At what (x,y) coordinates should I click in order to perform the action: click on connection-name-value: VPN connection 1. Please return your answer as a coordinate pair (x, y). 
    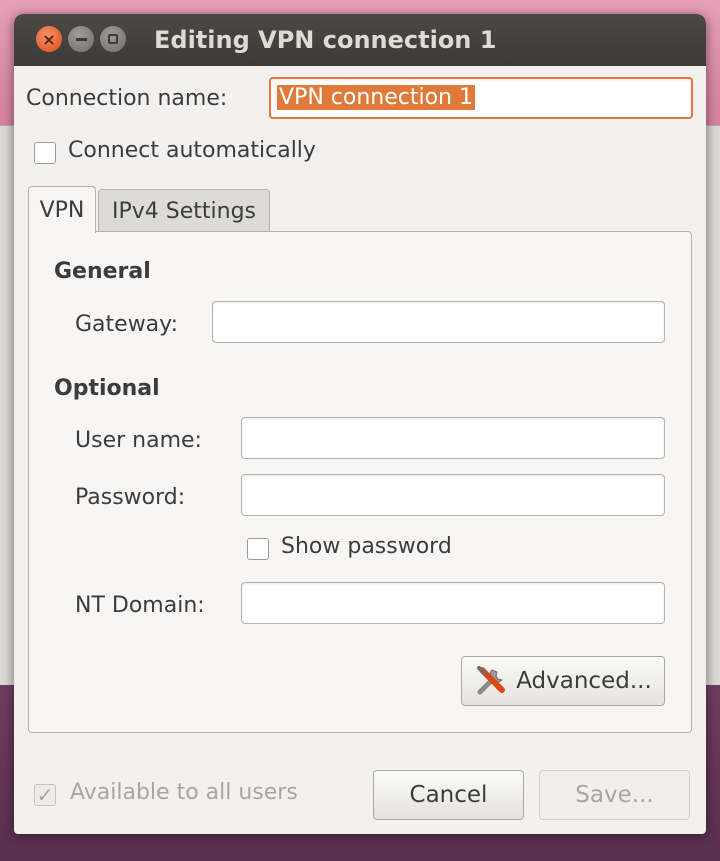
    Looking at the image, I should click on (376, 97).